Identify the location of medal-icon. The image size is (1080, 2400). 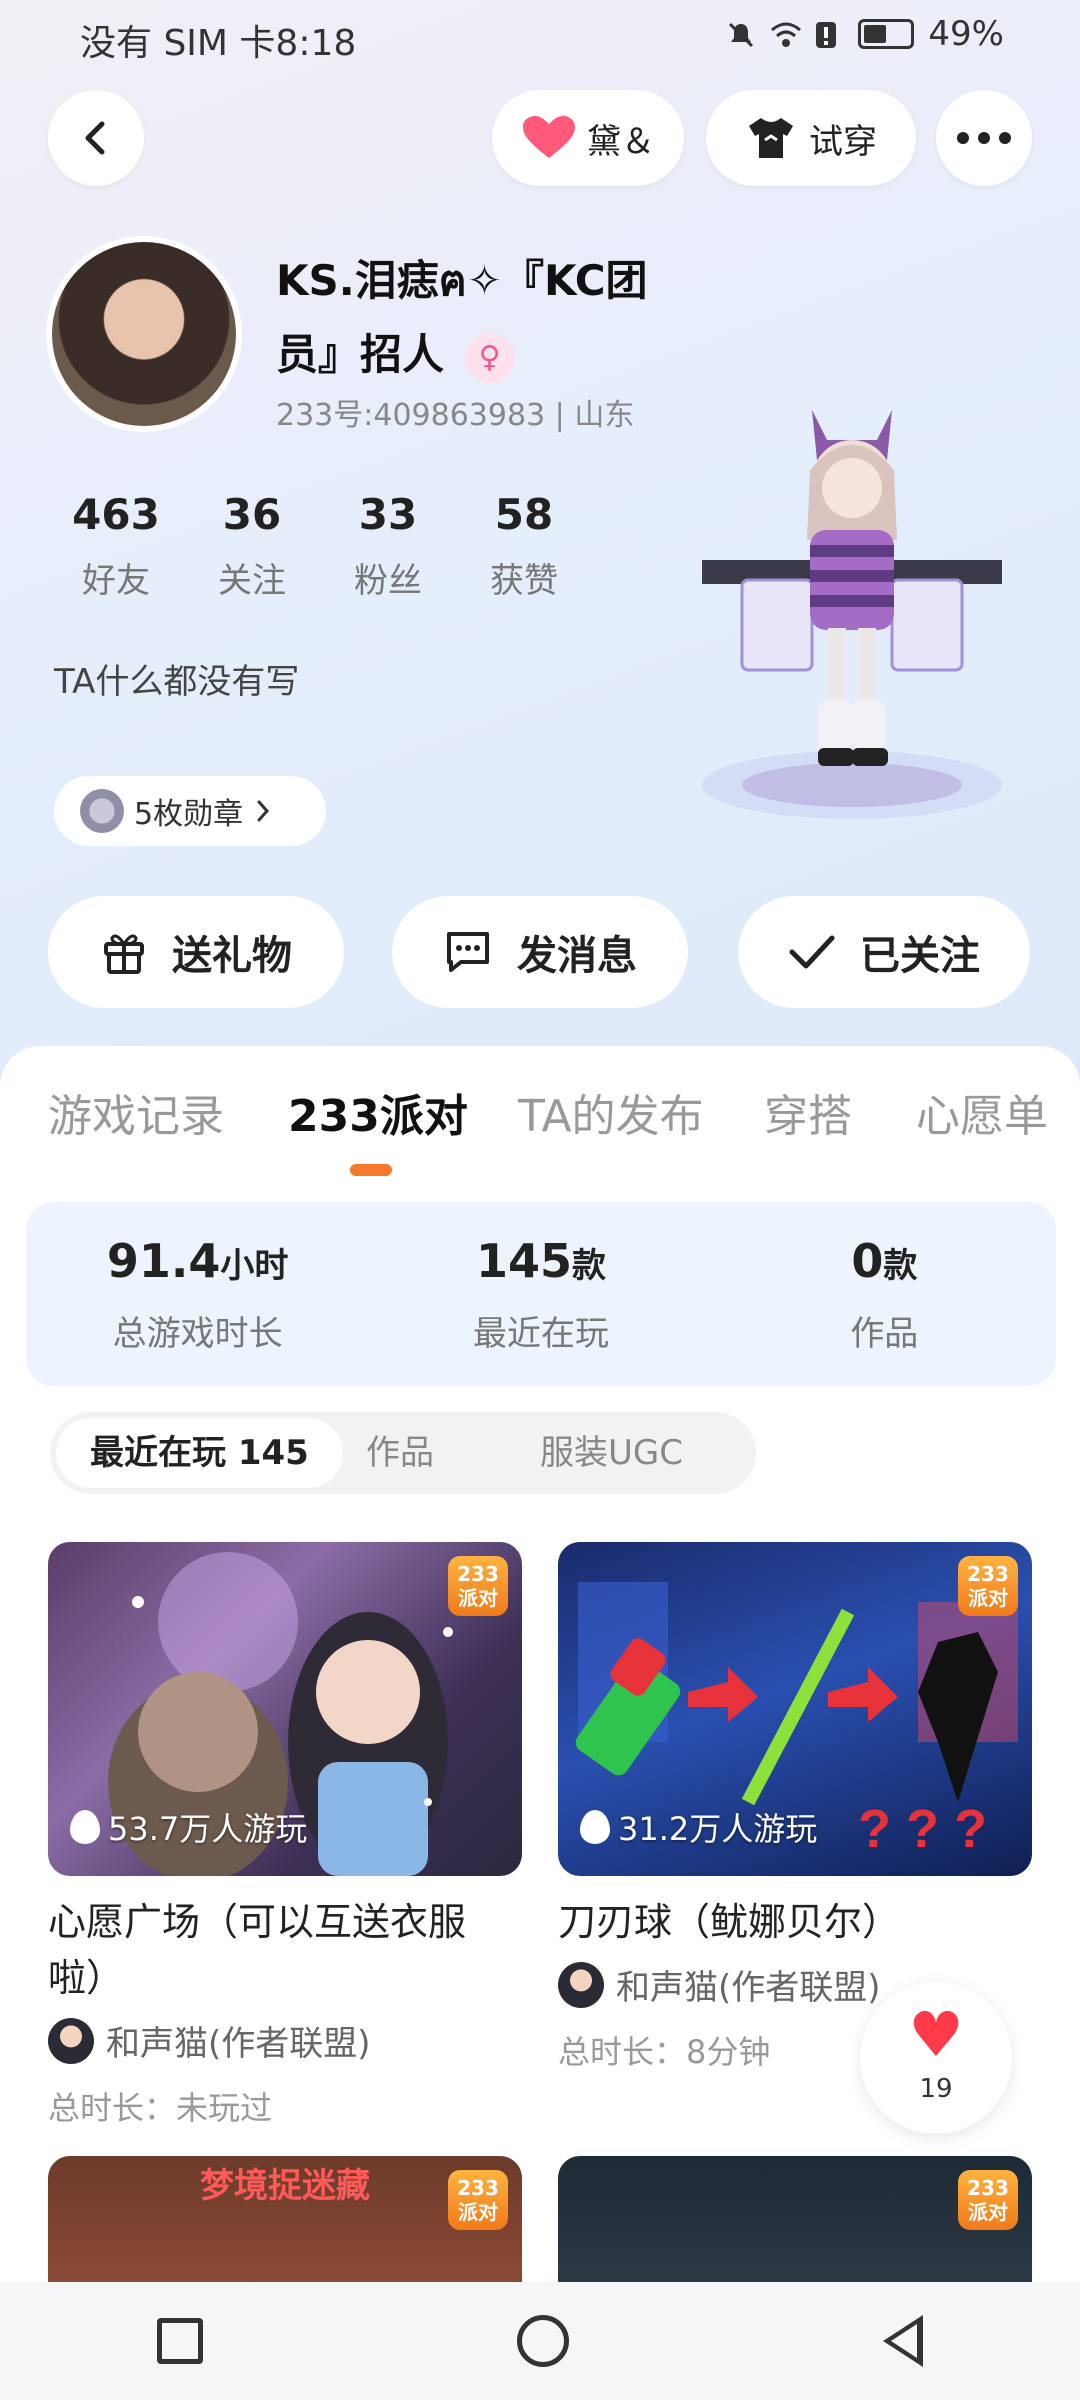
(102, 811).